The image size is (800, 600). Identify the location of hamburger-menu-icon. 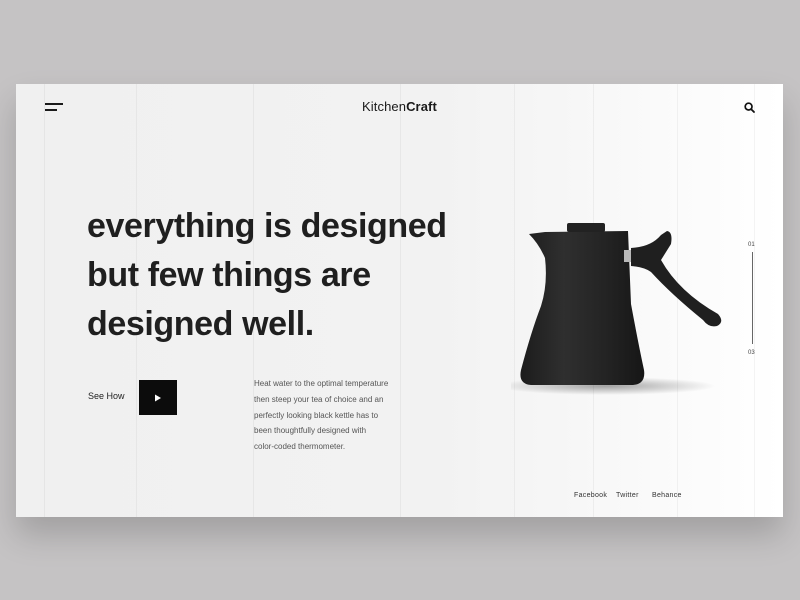
(55, 108).